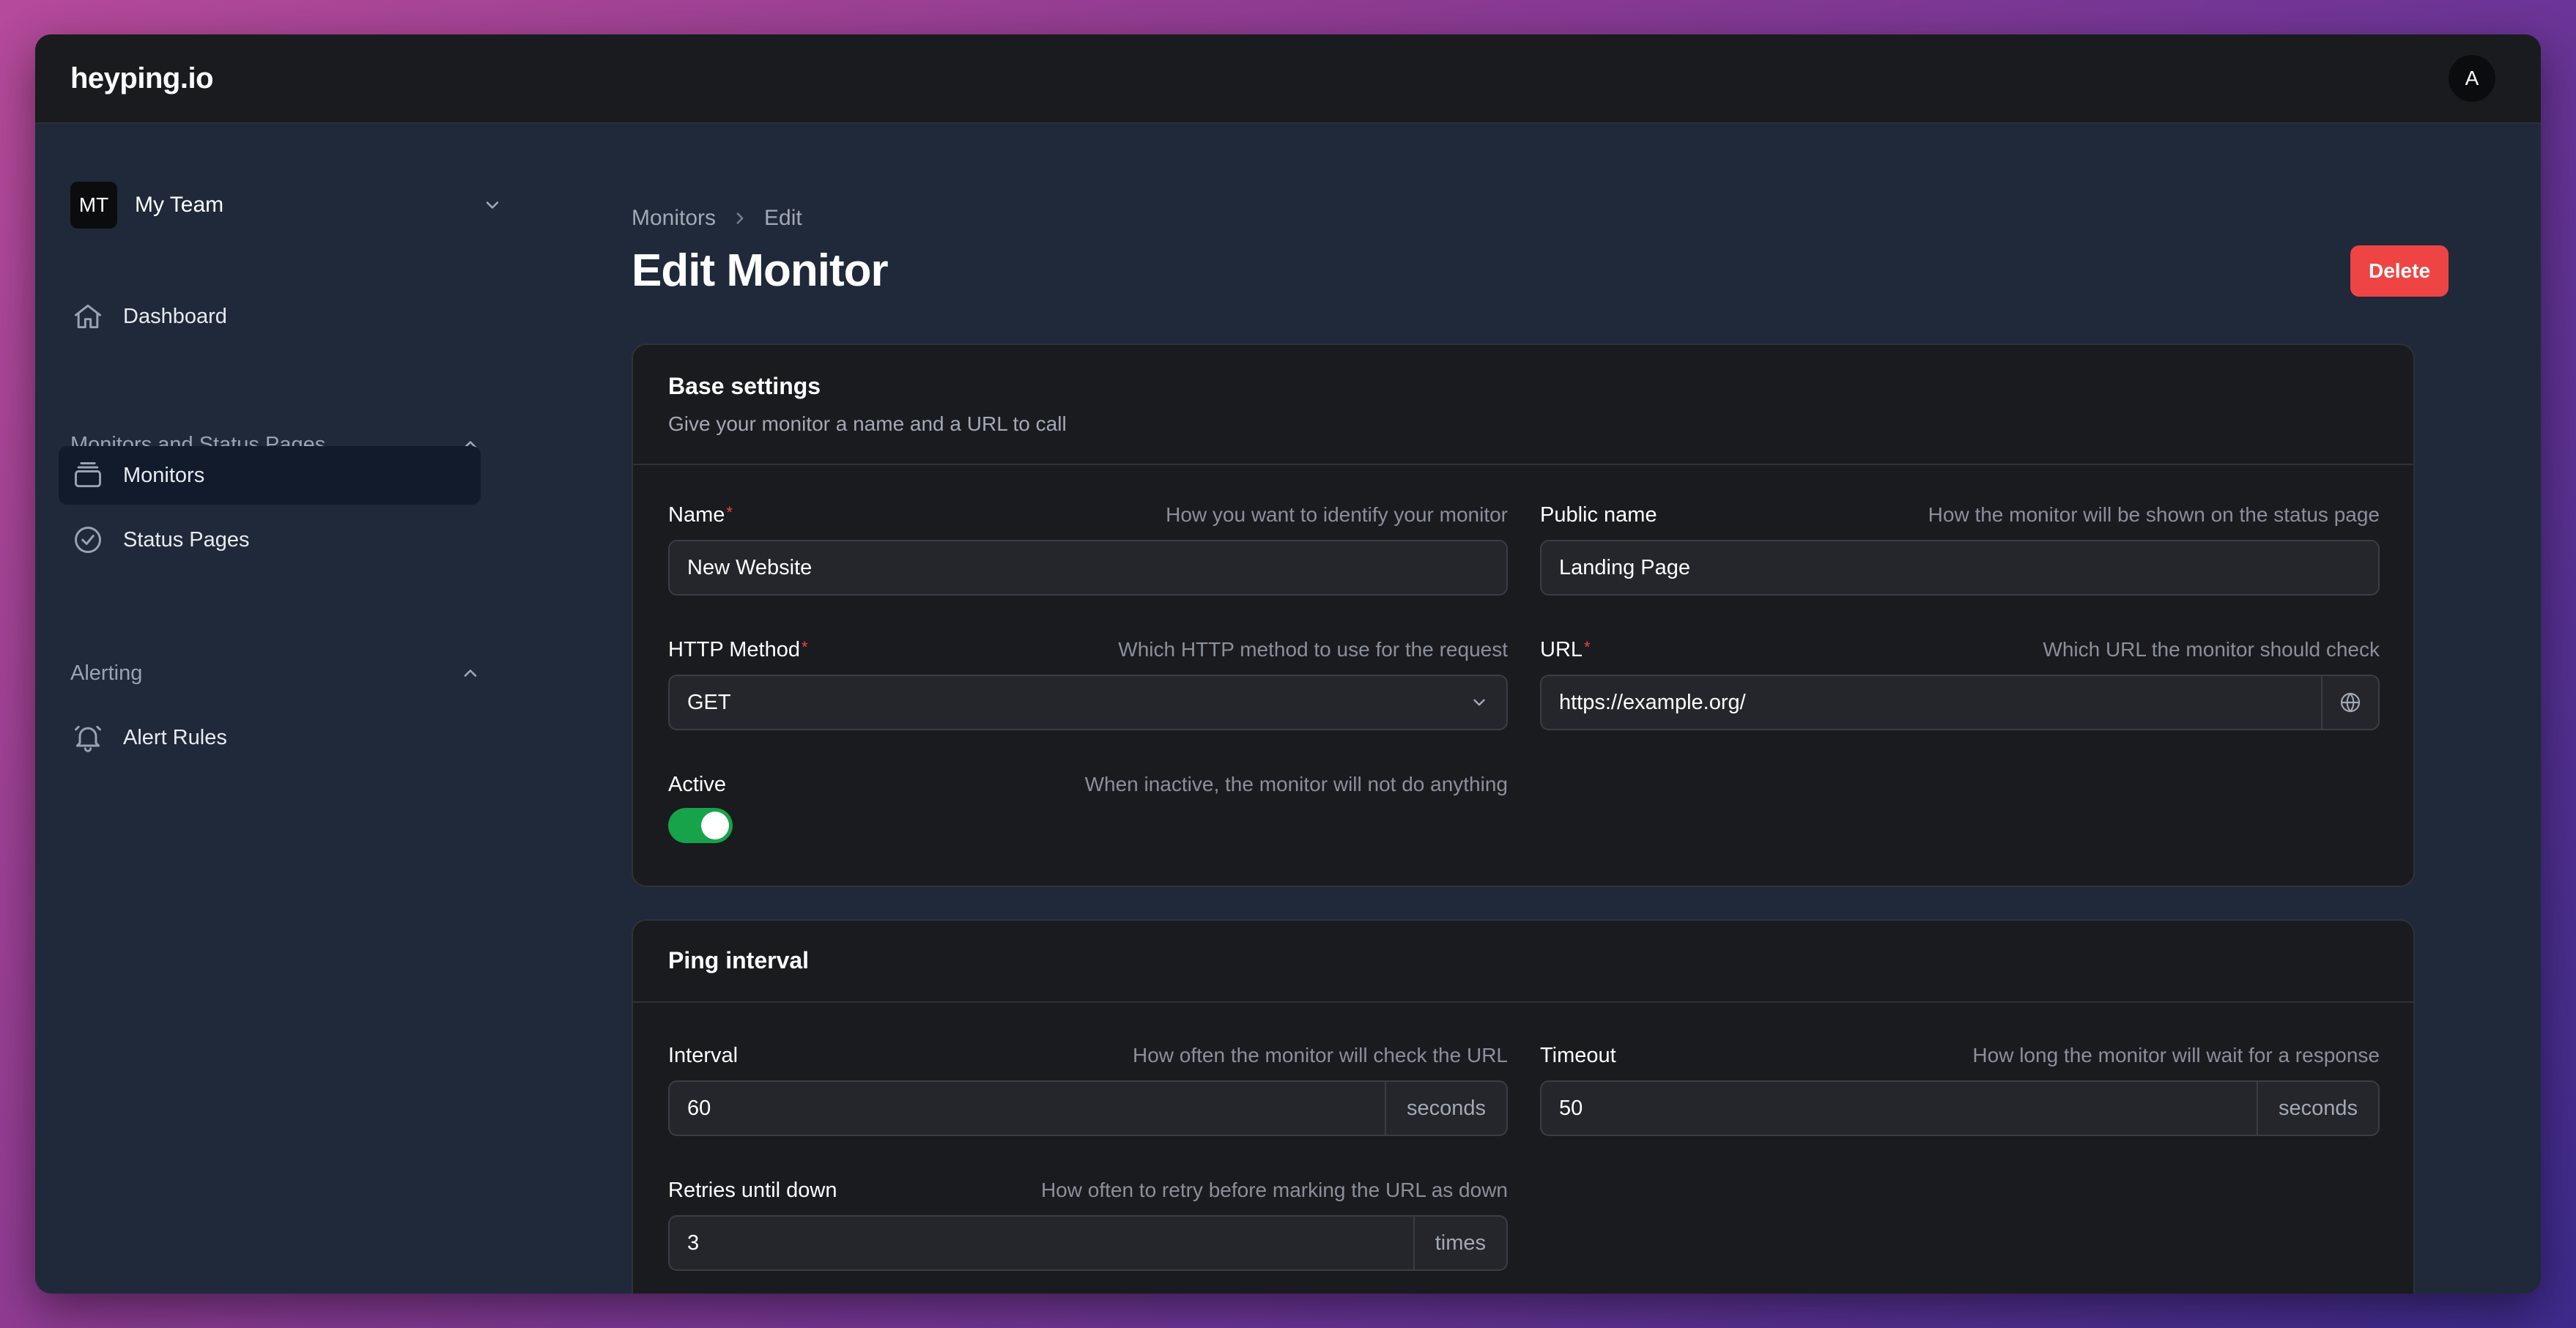 The image size is (2576, 1328). I want to click on card-title: Ping interval, so click(739, 960).